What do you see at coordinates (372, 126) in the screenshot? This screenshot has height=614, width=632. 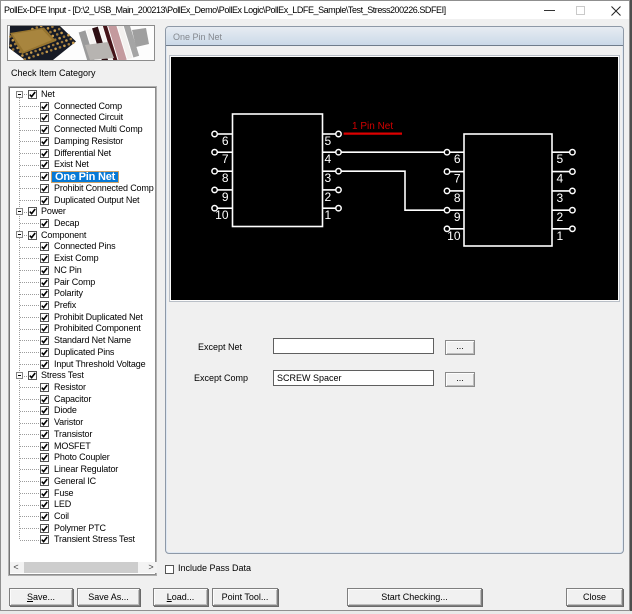 I see `svg-text: 1 Pin Net` at bounding box center [372, 126].